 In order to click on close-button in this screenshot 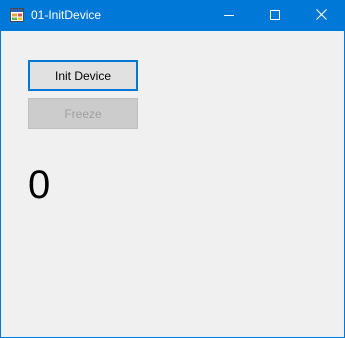, I will do `click(321, 16)`.